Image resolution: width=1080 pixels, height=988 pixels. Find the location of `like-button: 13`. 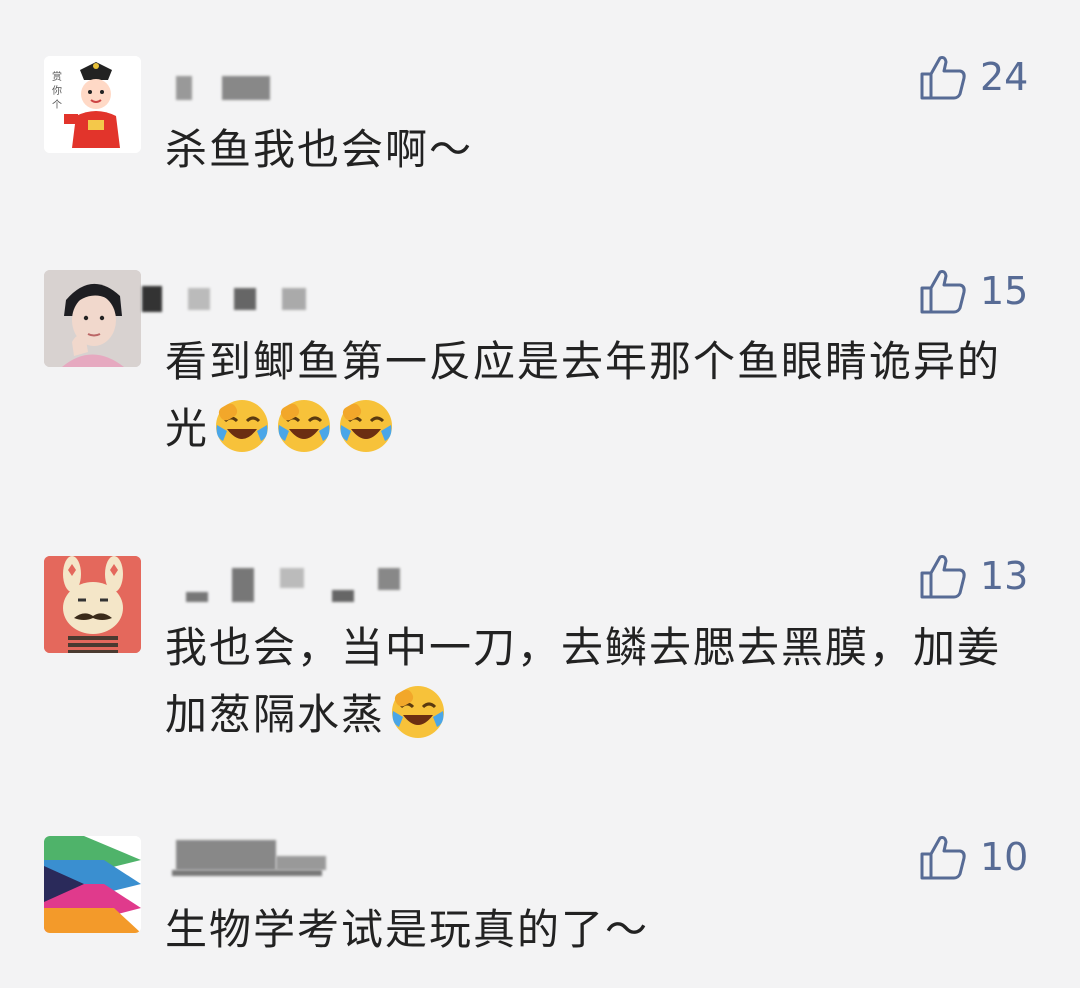

like-button: 13 is located at coordinates (983, 576).